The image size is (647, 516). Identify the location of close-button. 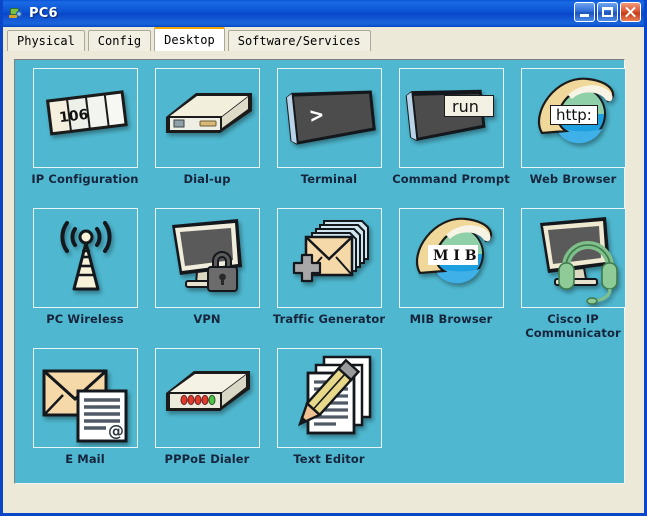
(630, 12).